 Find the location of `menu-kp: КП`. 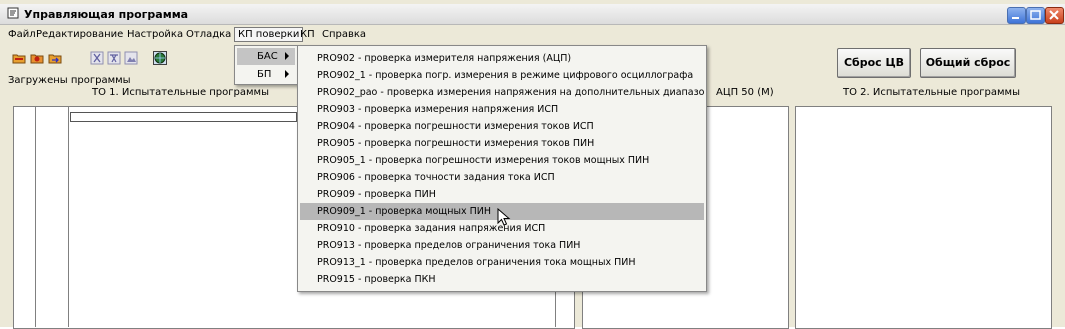

menu-kp: КП is located at coordinates (307, 34).